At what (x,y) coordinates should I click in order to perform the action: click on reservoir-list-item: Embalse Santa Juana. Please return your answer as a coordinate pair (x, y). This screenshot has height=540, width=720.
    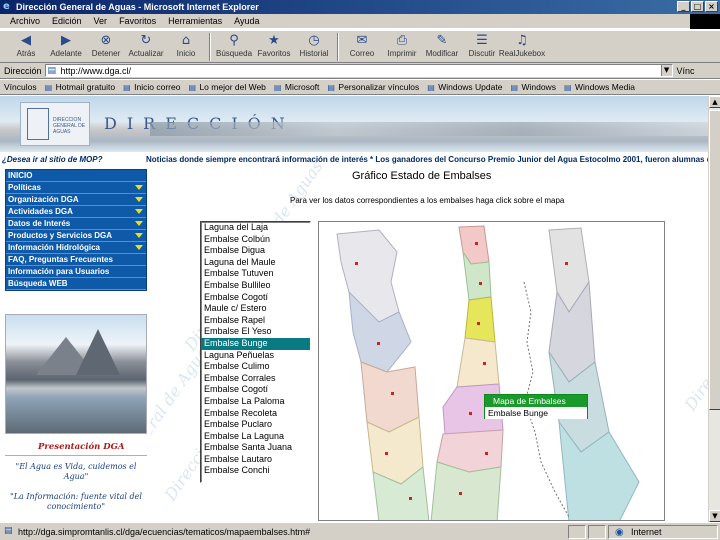
    Looking at the image, I should click on (255, 448).